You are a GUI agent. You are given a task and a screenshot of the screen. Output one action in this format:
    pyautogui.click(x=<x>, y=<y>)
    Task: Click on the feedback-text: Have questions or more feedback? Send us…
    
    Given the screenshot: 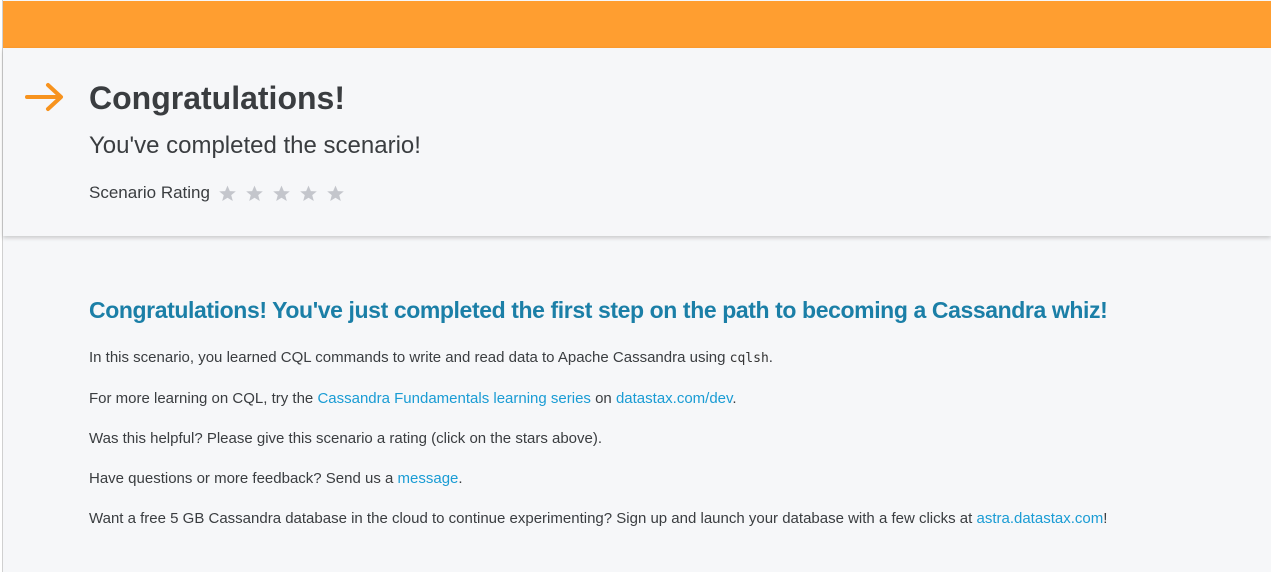 What is the action you would take?
    pyautogui.click(x=243, y=478)
    